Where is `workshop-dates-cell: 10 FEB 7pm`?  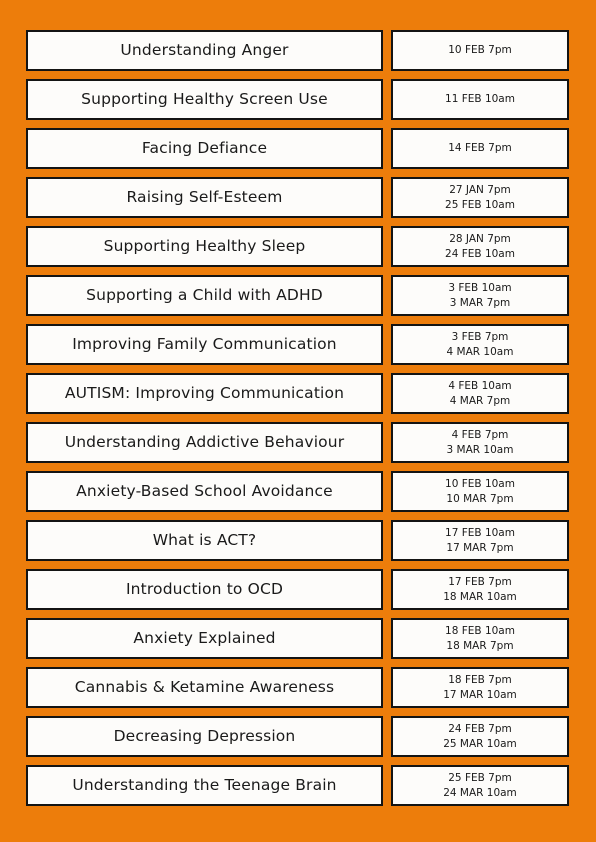
workshop-dates-cell: 10 FEB 7pm is located at coordinates (480, 50).